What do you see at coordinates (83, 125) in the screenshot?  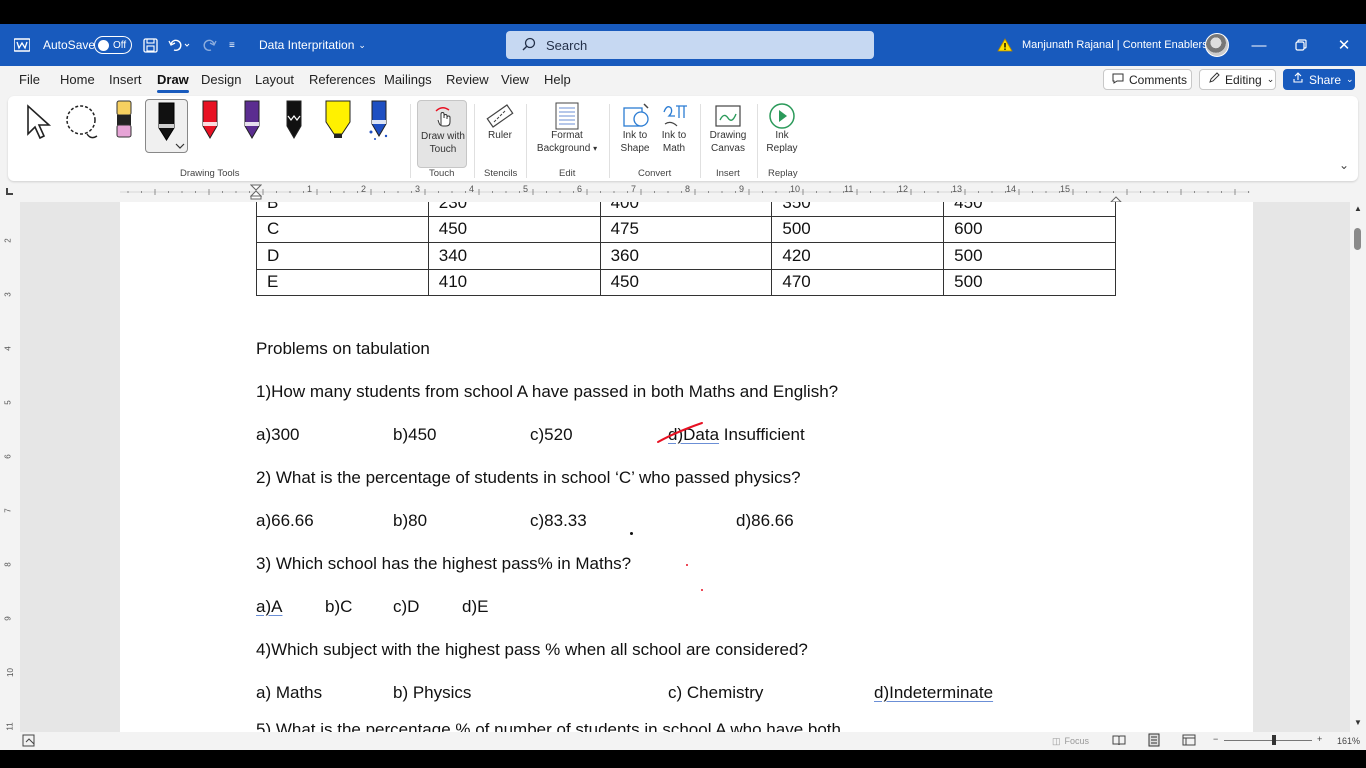 I see `lasso-select-icon` at bounding box center [83, 125].